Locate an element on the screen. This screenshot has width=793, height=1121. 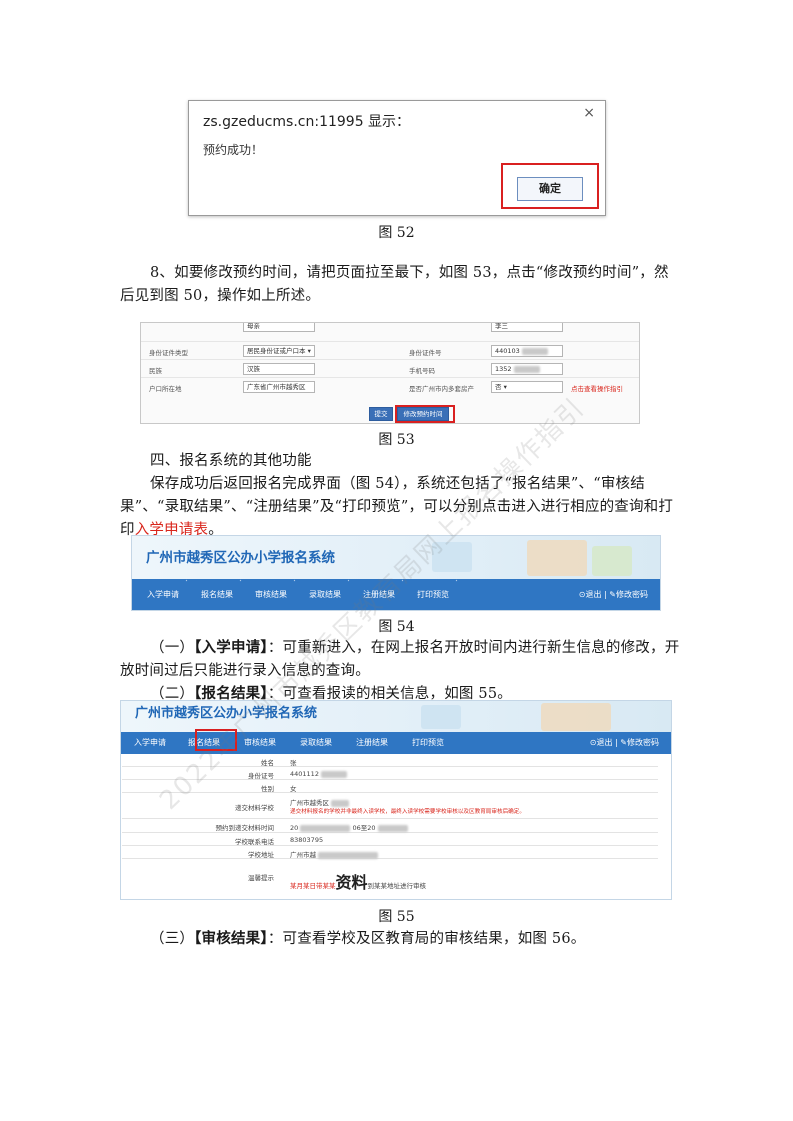
field-label: 民族 is located at coordinates (155, 371).